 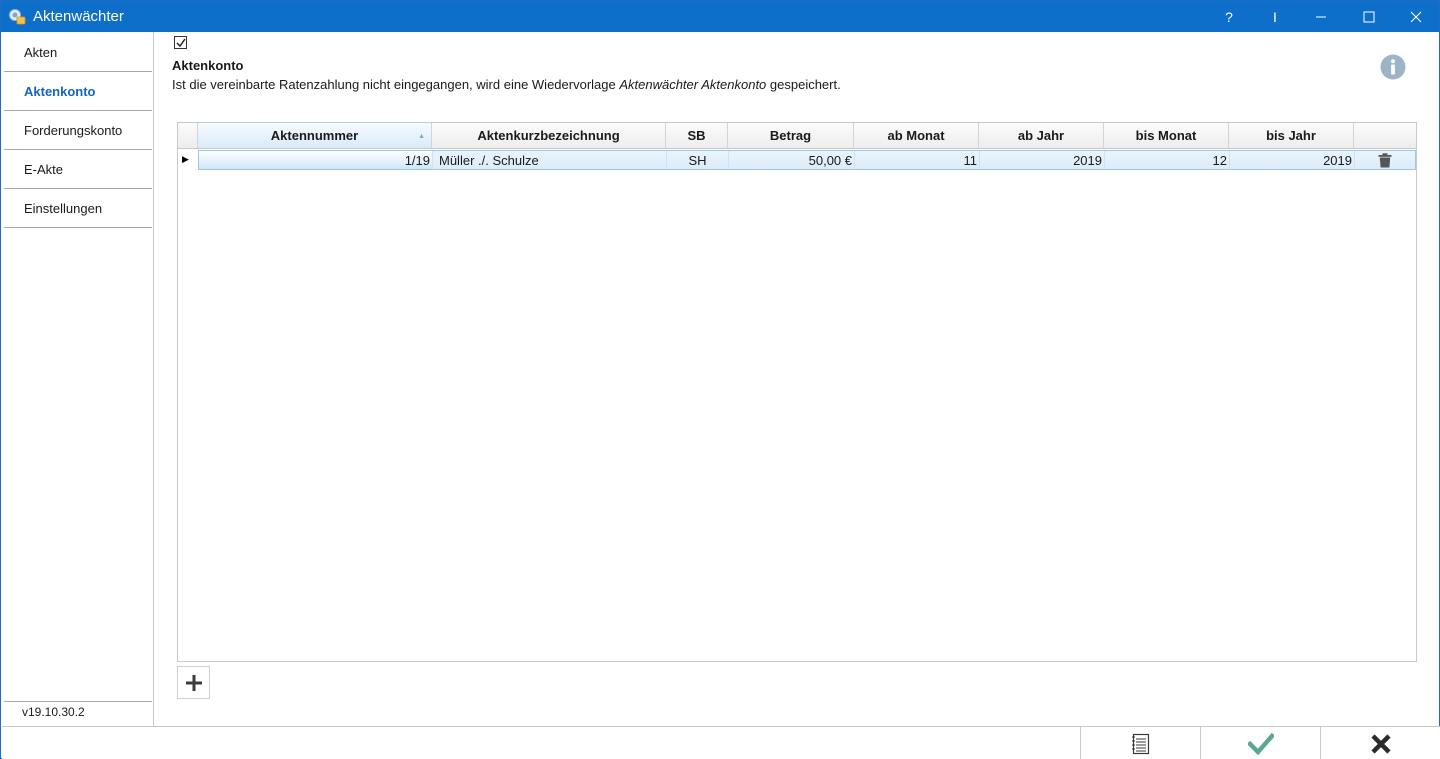 I want to click on enable-checkbox, so click(x=180, y=42).